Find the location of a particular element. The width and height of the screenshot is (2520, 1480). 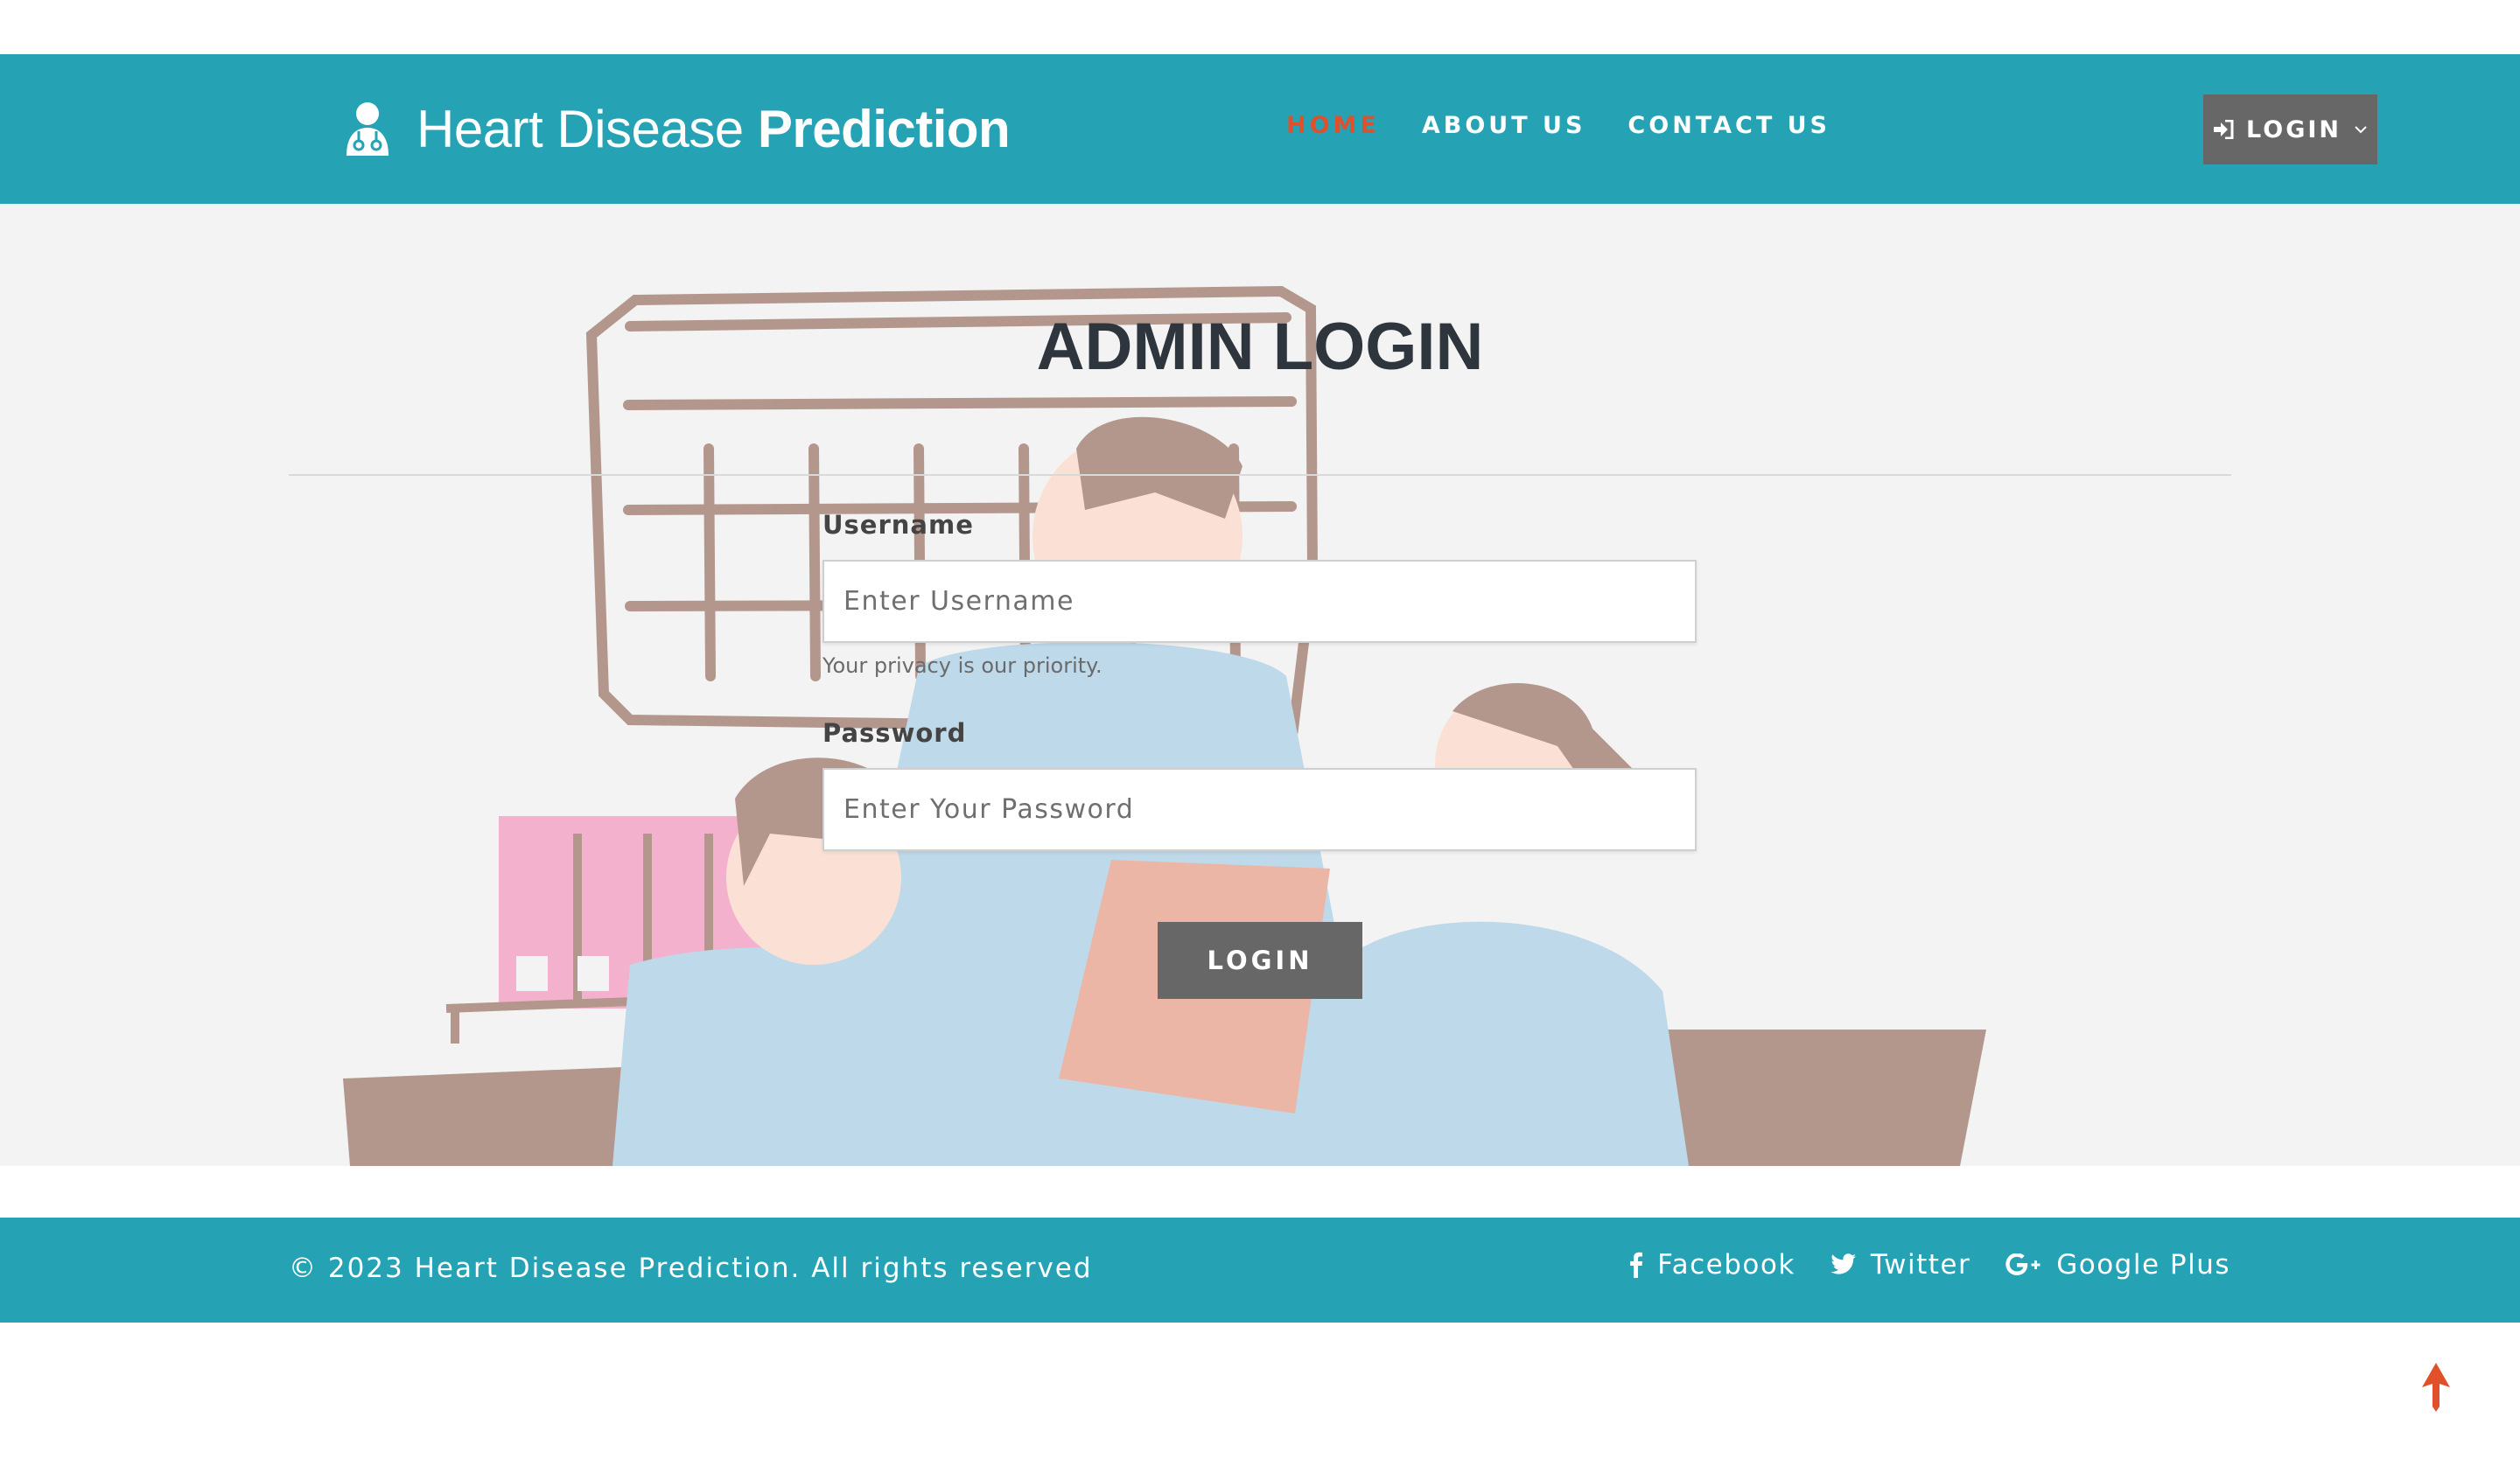

brand-logo: Heart Disease Prediction is located at coordinates (676, 129).